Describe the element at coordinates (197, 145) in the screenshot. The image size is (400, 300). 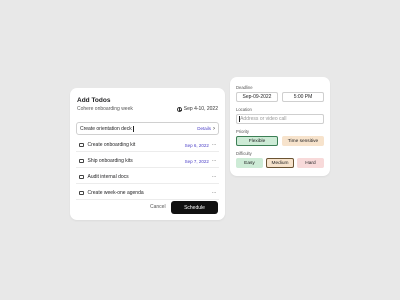
I see `item-date: Sep 6, 2022` at that location.